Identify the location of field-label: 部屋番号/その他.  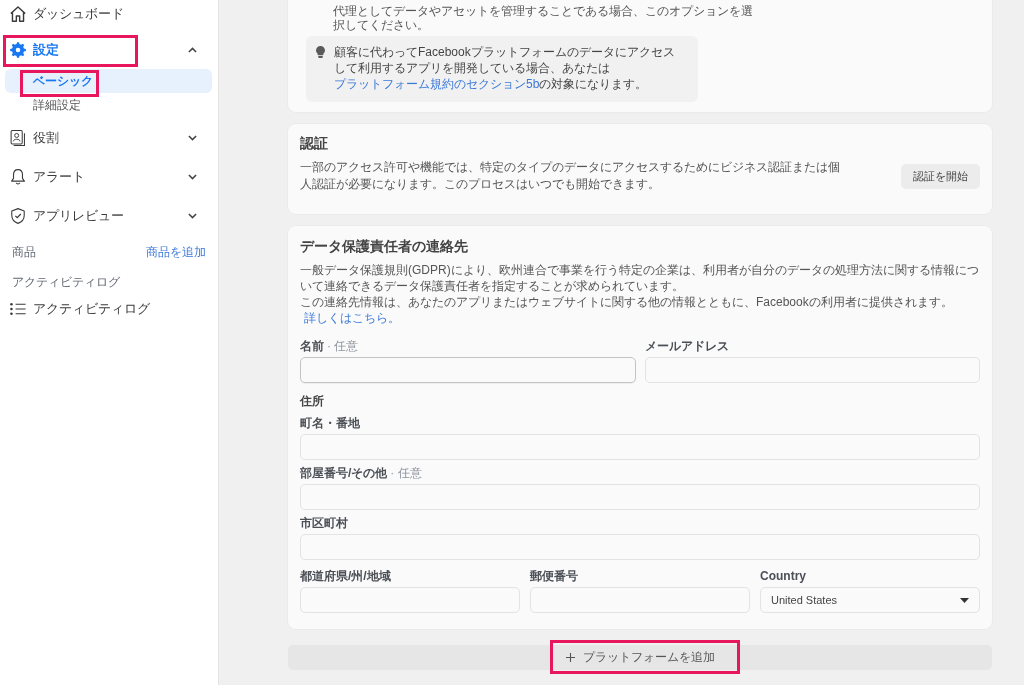
(344, 473).